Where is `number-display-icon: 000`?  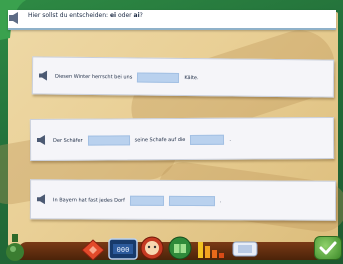
number-display-icon: 000 is located at coordinates (123, 249).